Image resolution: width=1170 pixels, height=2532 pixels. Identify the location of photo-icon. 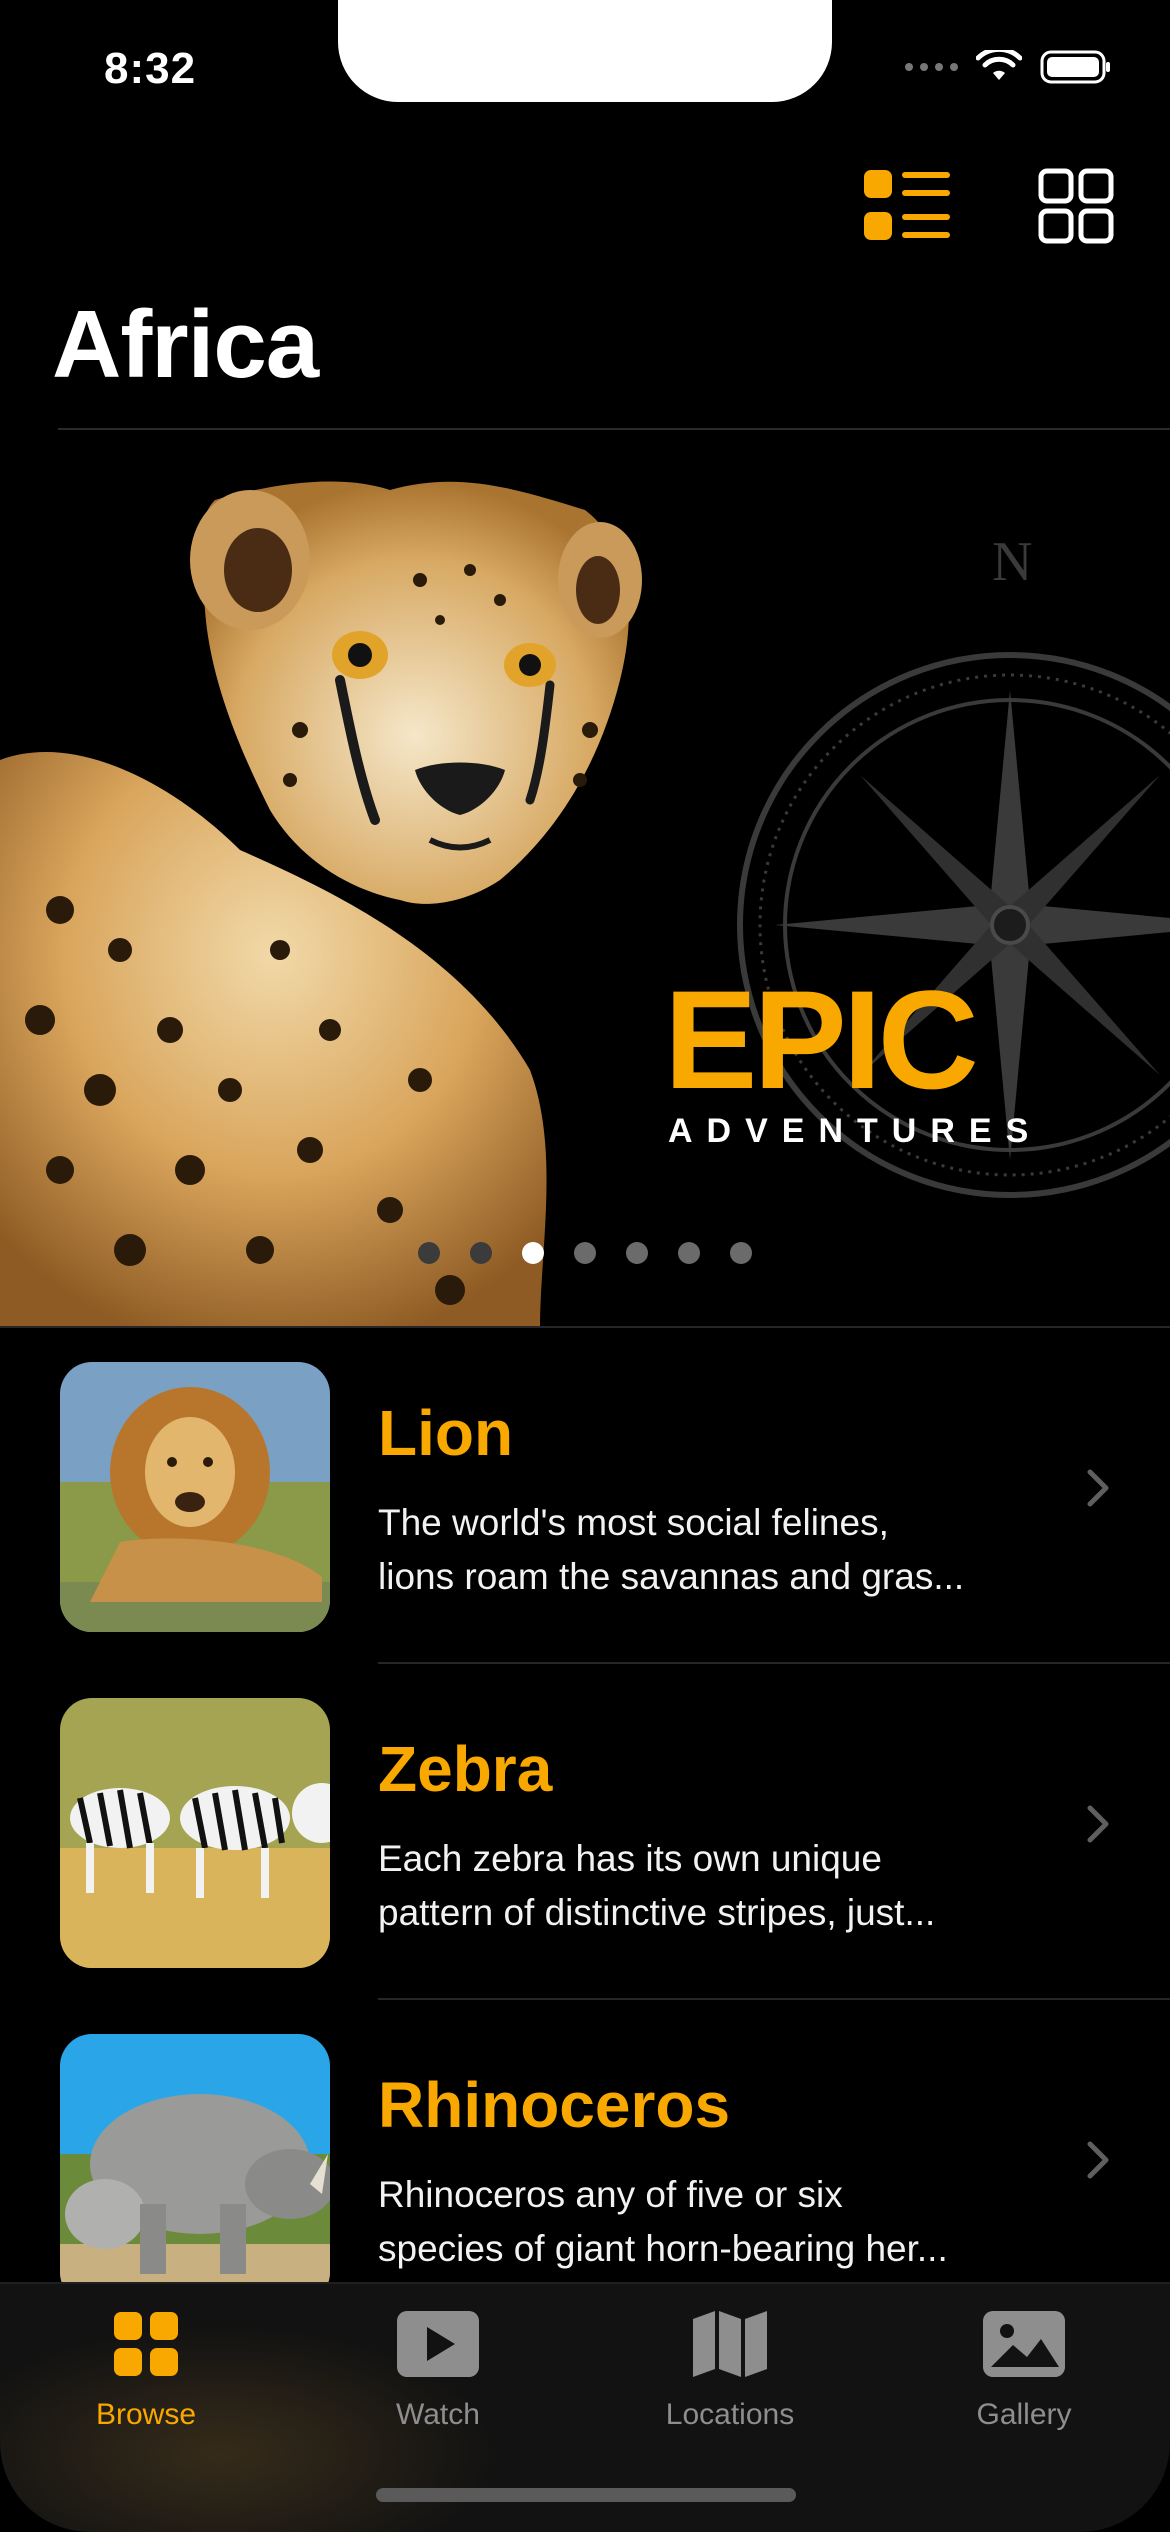
(1024, 2344).